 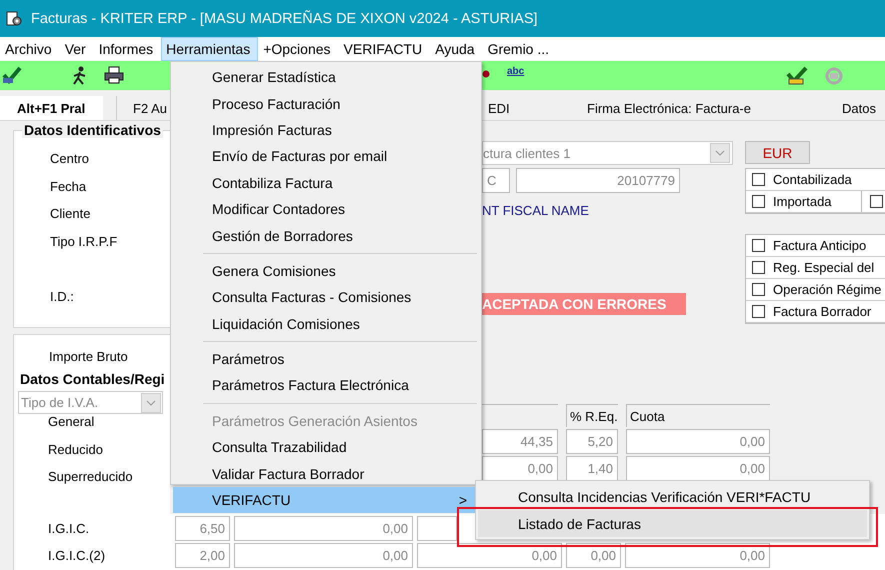 I want to click on tab: EDI, so click(x=499, y=108).